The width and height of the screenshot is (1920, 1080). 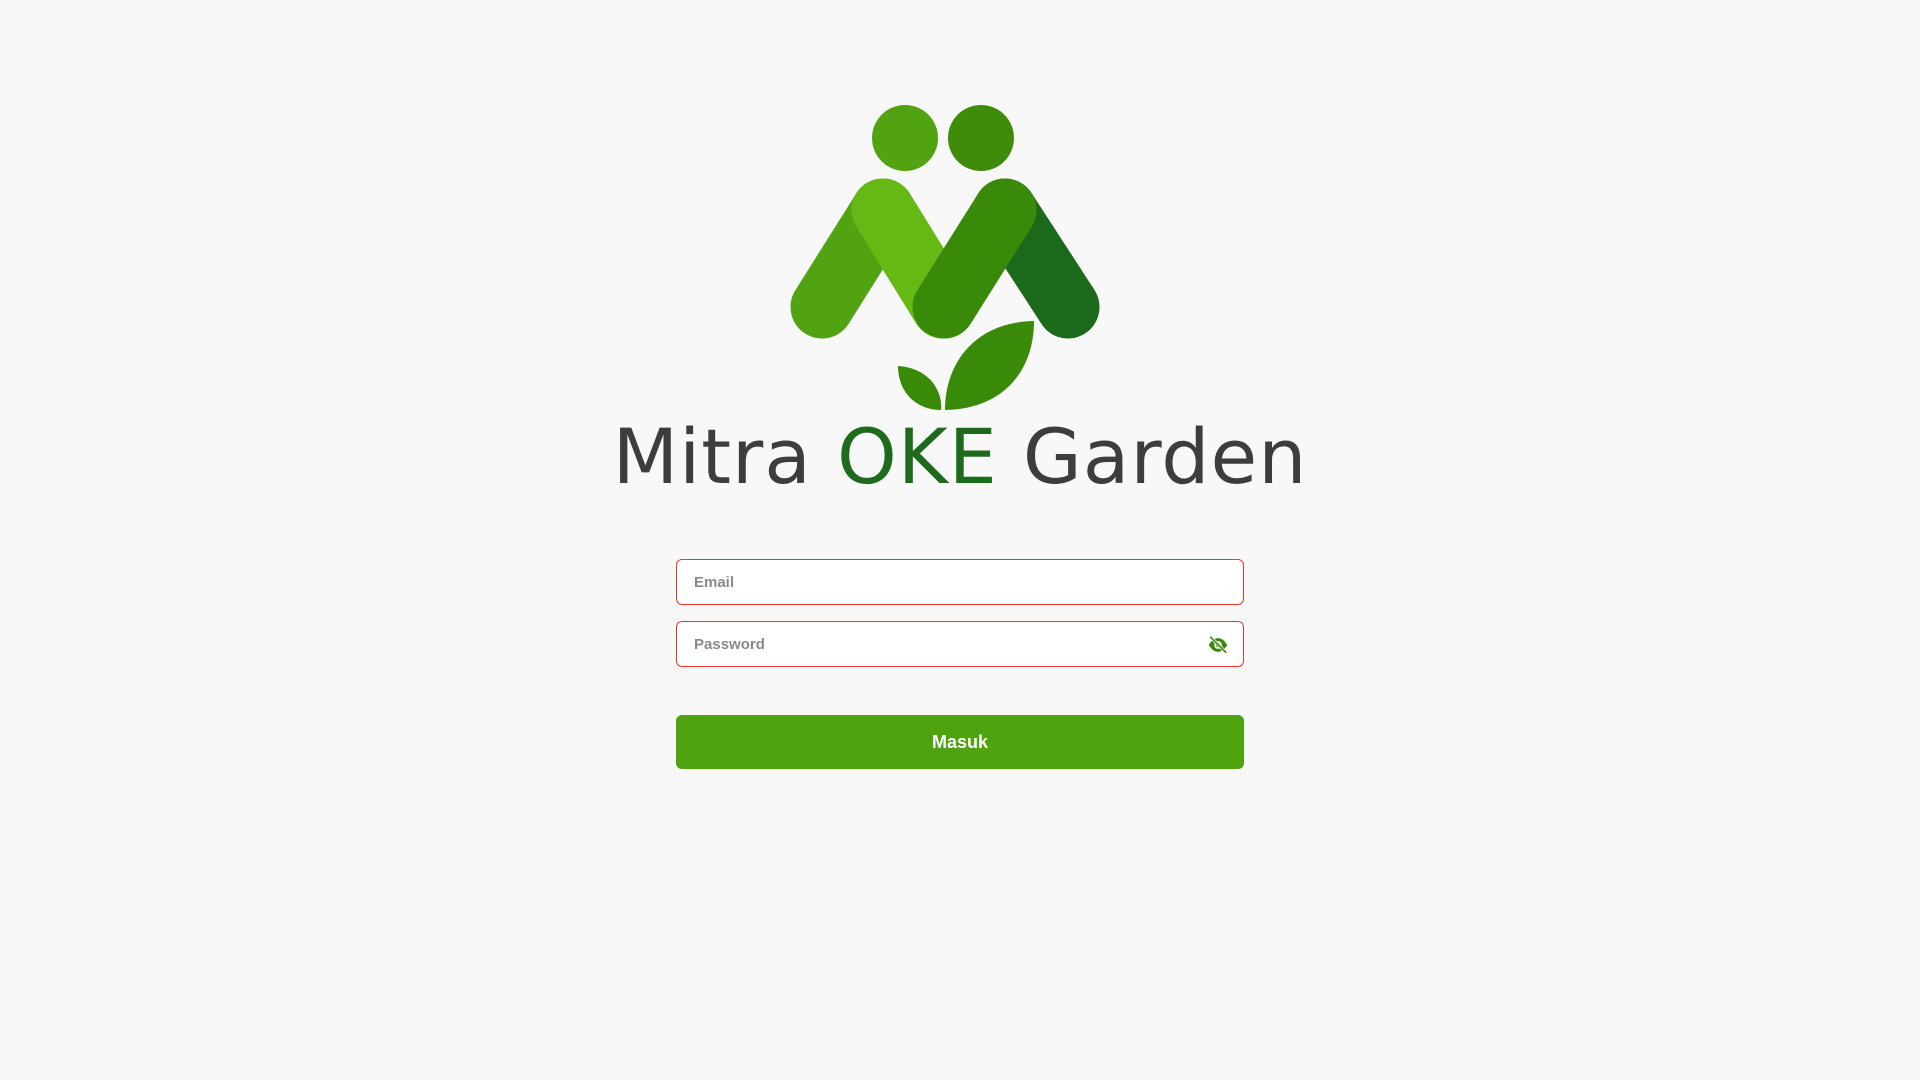 What do you see at coordinates (725, 456) in the screenshot?
I see `brand-name-part1: Mitra` at bounding box center [725, 456].